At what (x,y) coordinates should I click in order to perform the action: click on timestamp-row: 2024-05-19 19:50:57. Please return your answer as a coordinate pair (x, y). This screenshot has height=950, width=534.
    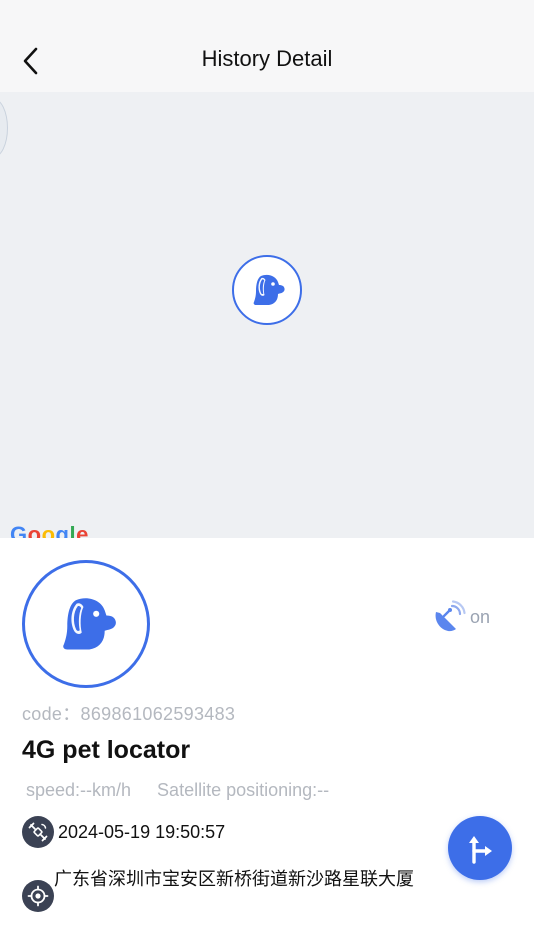
    Looking at the image, I should click on (123, 832).